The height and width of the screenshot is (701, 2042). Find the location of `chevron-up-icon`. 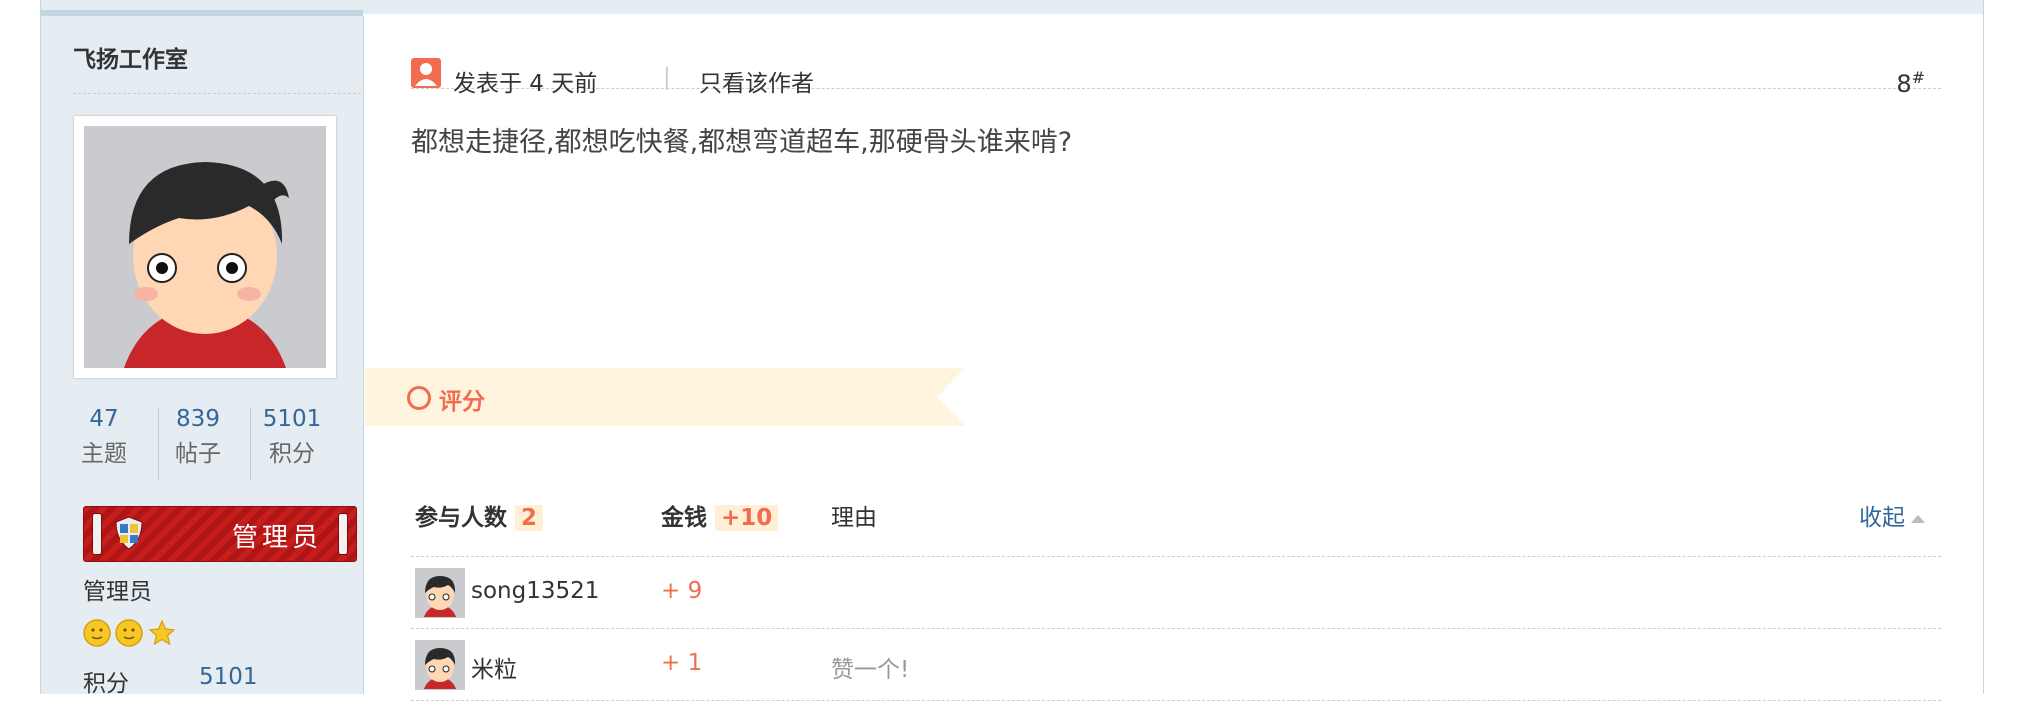

chevron-up-icon is located at coordinates (1918, 518).